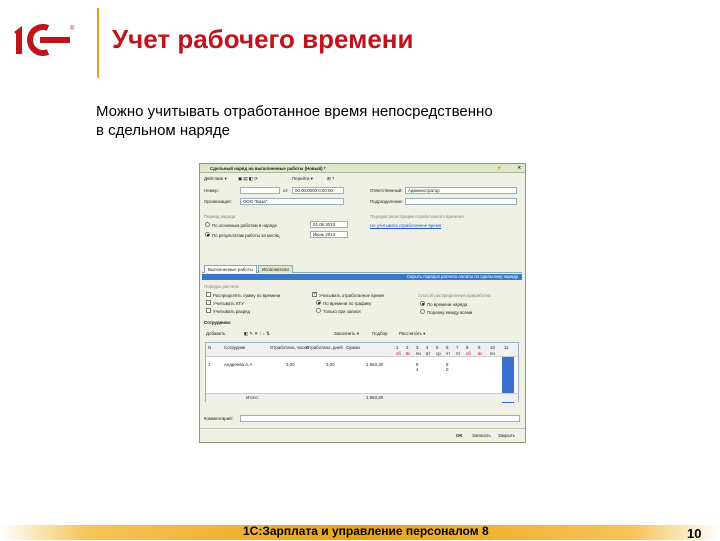 The image size is (720, 541). Describe the element at coordinates (353, 347) in the screenshot. I see `col-sum: Сумма` at that location.